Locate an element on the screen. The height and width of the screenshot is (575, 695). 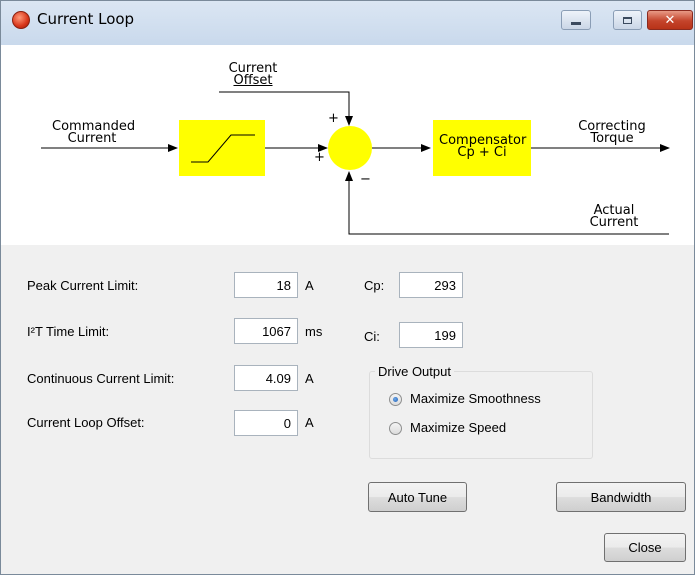
current-loop-offset-unit: A is located at coordinates (309, 422).